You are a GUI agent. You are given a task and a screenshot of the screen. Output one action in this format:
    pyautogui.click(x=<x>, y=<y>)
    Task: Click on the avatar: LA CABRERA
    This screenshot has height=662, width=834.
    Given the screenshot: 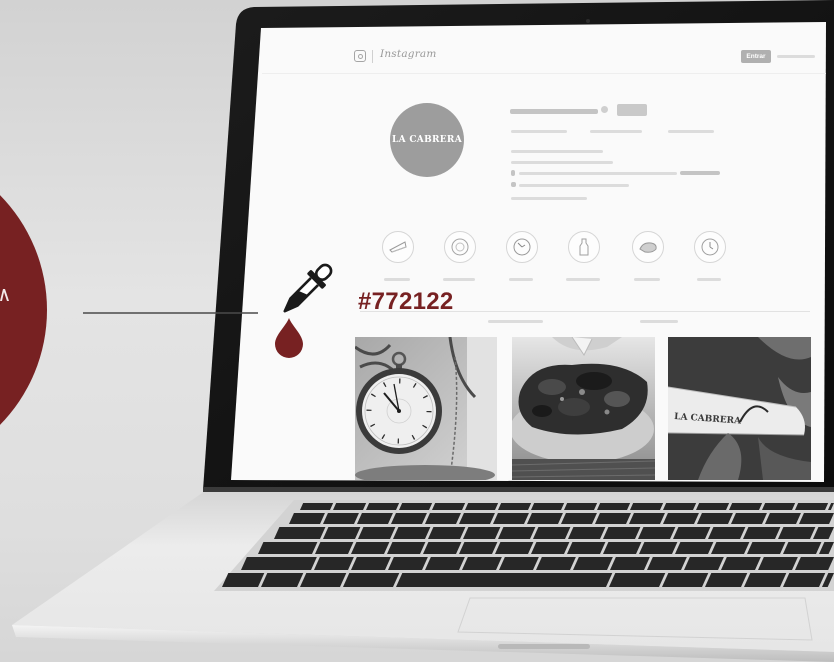 What is the action you would take?
    pyautogui.click(x=427, y=140)
    